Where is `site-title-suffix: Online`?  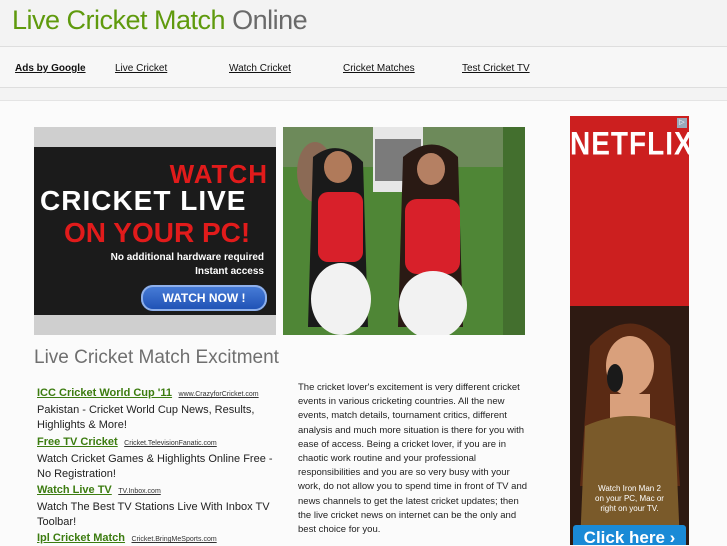 site-title-suffix: Online is located at coordinates (270, 20).